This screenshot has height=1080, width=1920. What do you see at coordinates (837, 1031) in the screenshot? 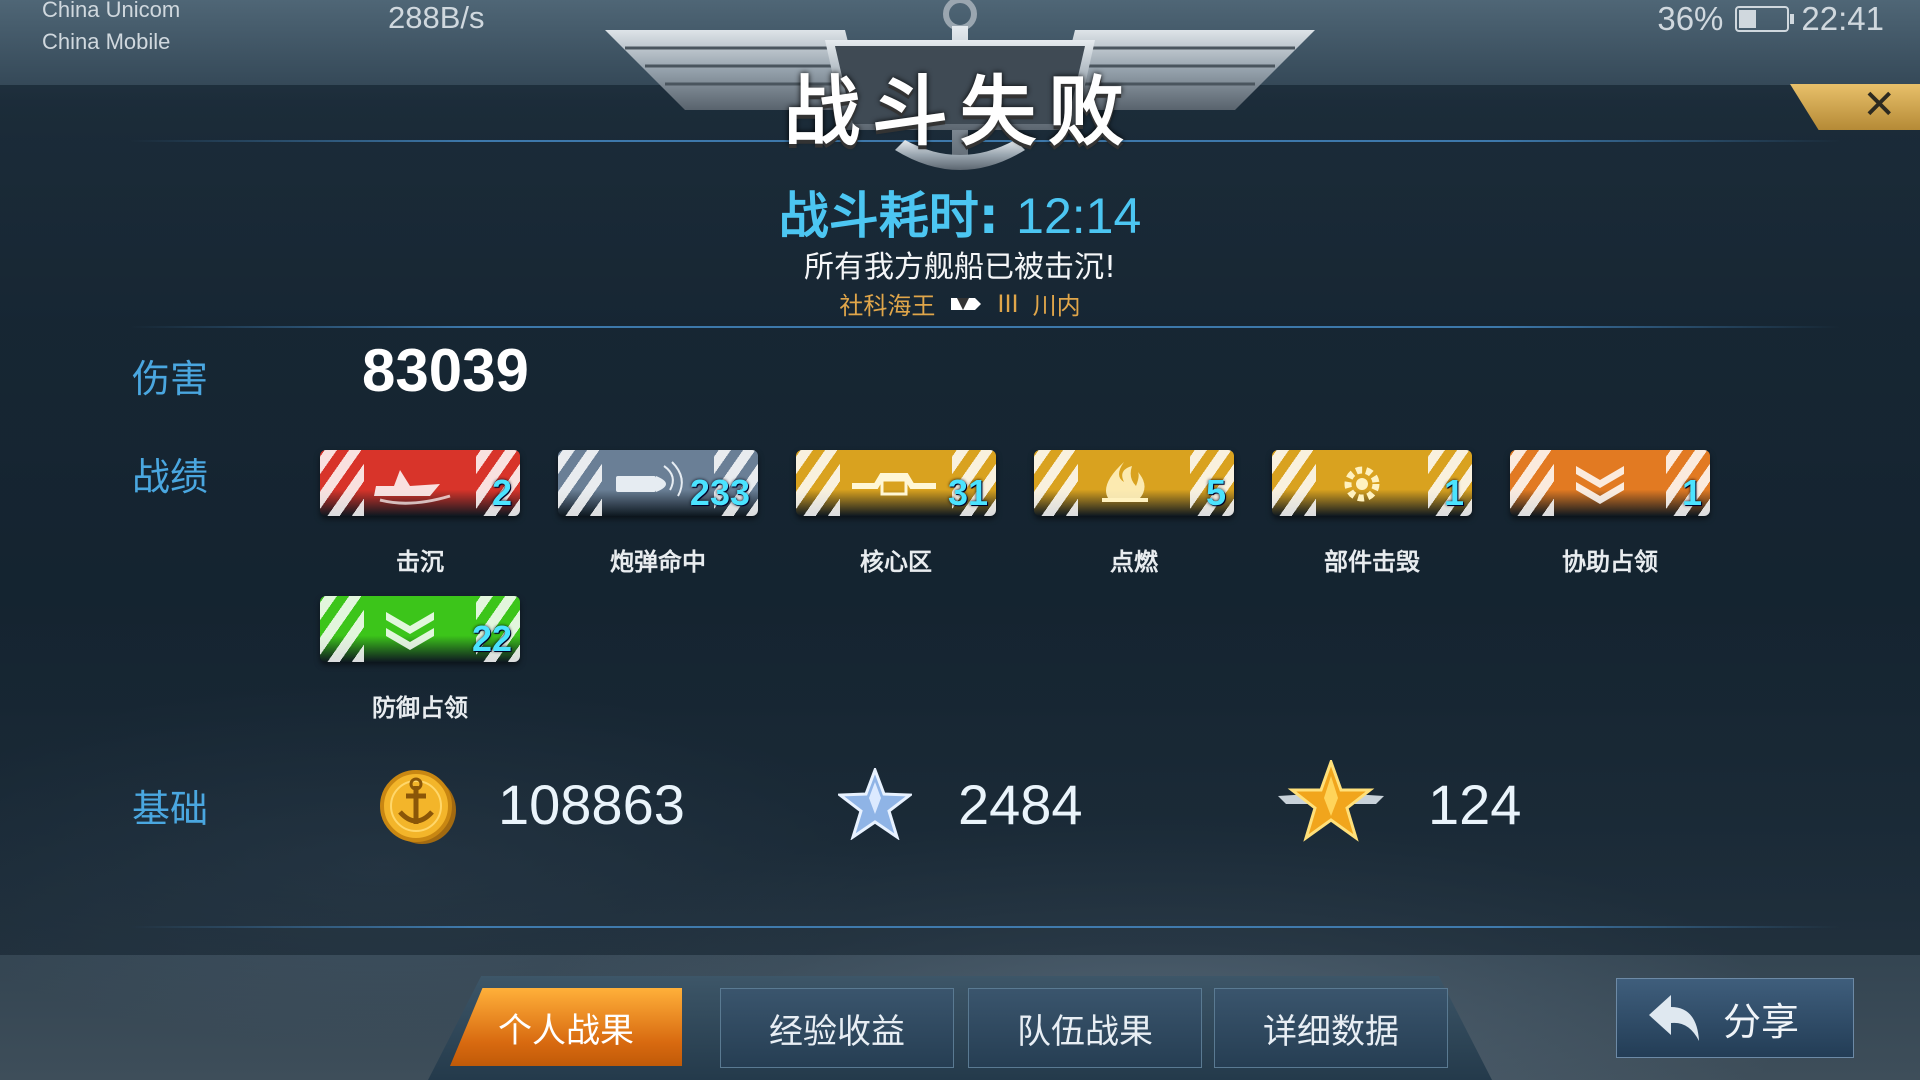
I see `tab-label: 经验收益` at bounding box center [837, 1031].